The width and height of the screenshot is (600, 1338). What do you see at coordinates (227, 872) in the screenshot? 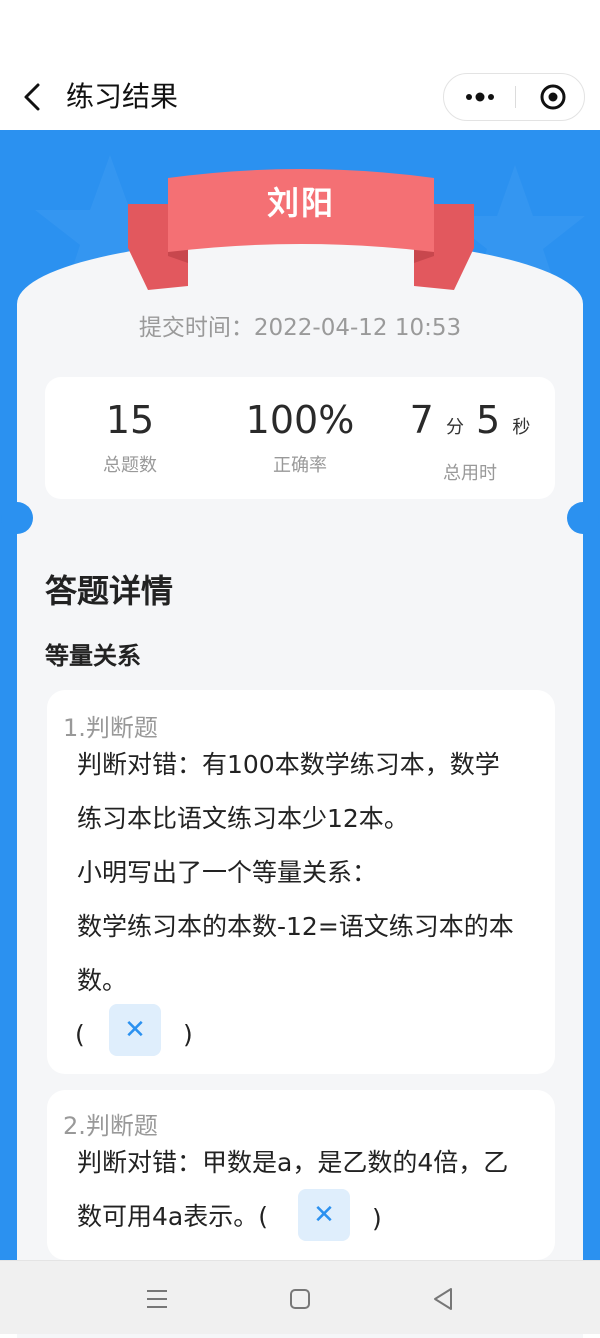
I see `question-line: 小明写出了一个等量关系：` at bounding box center [227, 872].